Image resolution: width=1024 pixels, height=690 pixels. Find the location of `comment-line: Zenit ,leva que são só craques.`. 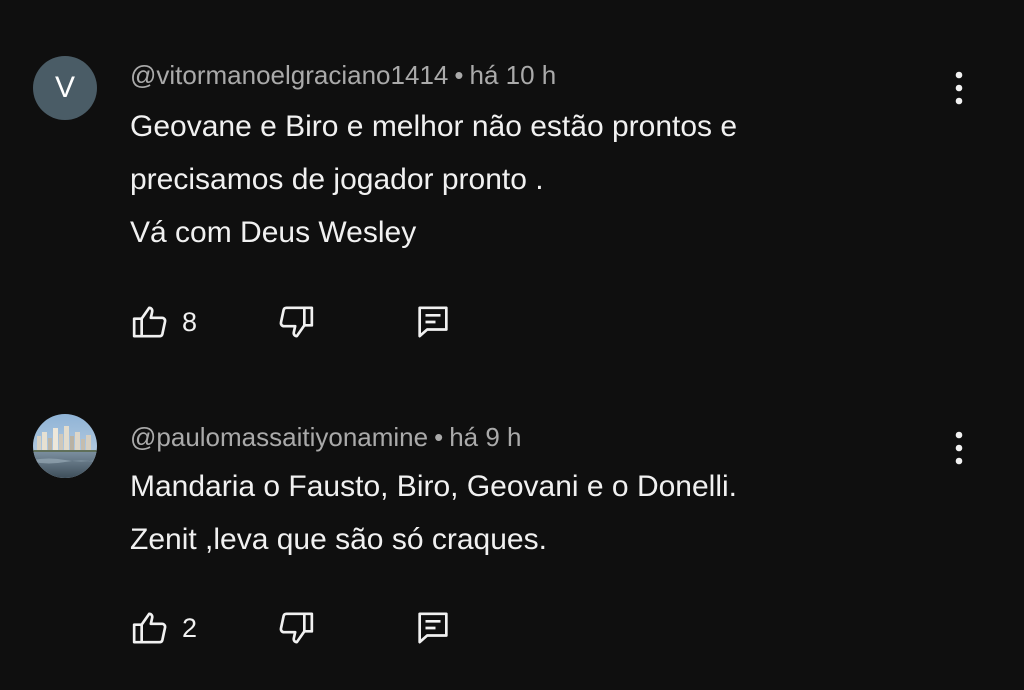

comment-line: Zenit ,leva que são só craques. is located at coordinates (338, 539).